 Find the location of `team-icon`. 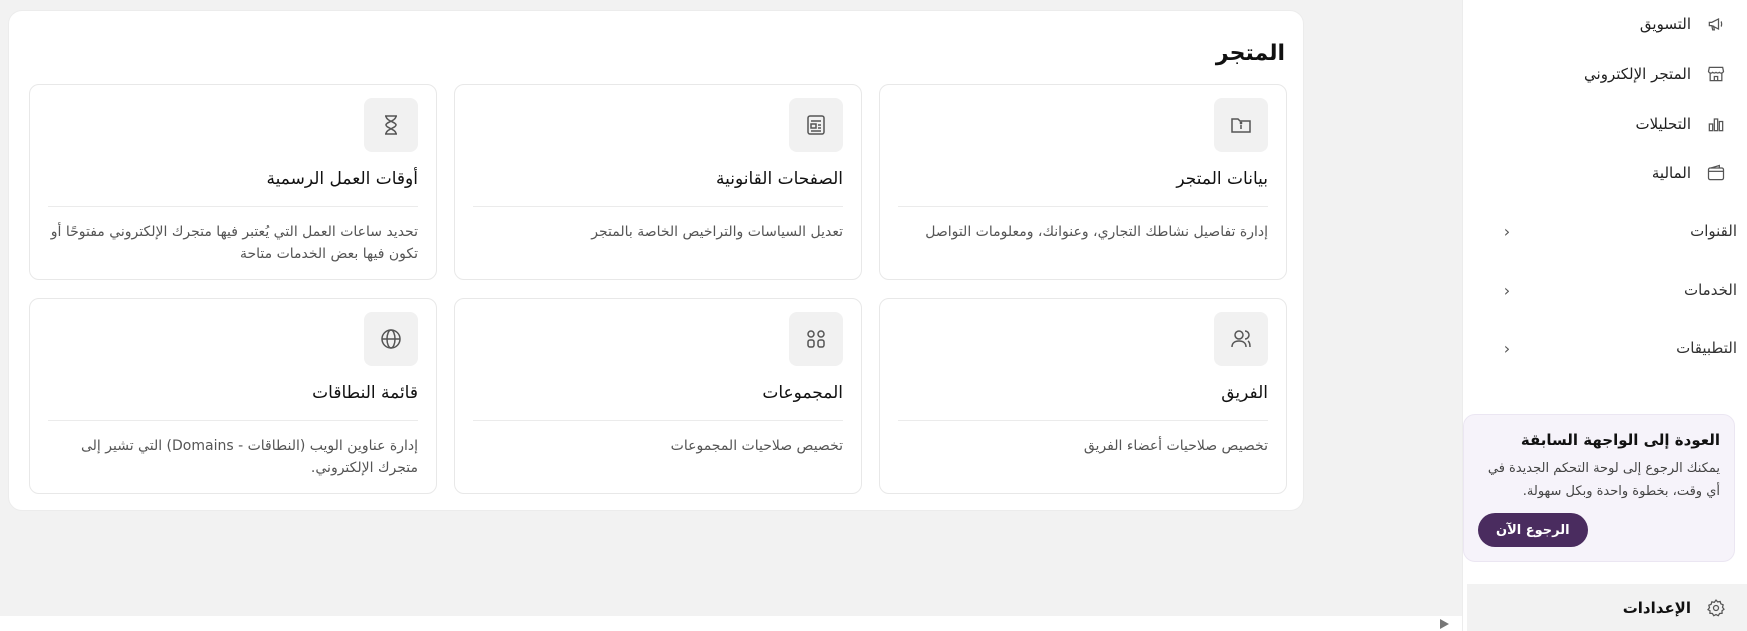

team-icon is located at coordinates (1241, 339).